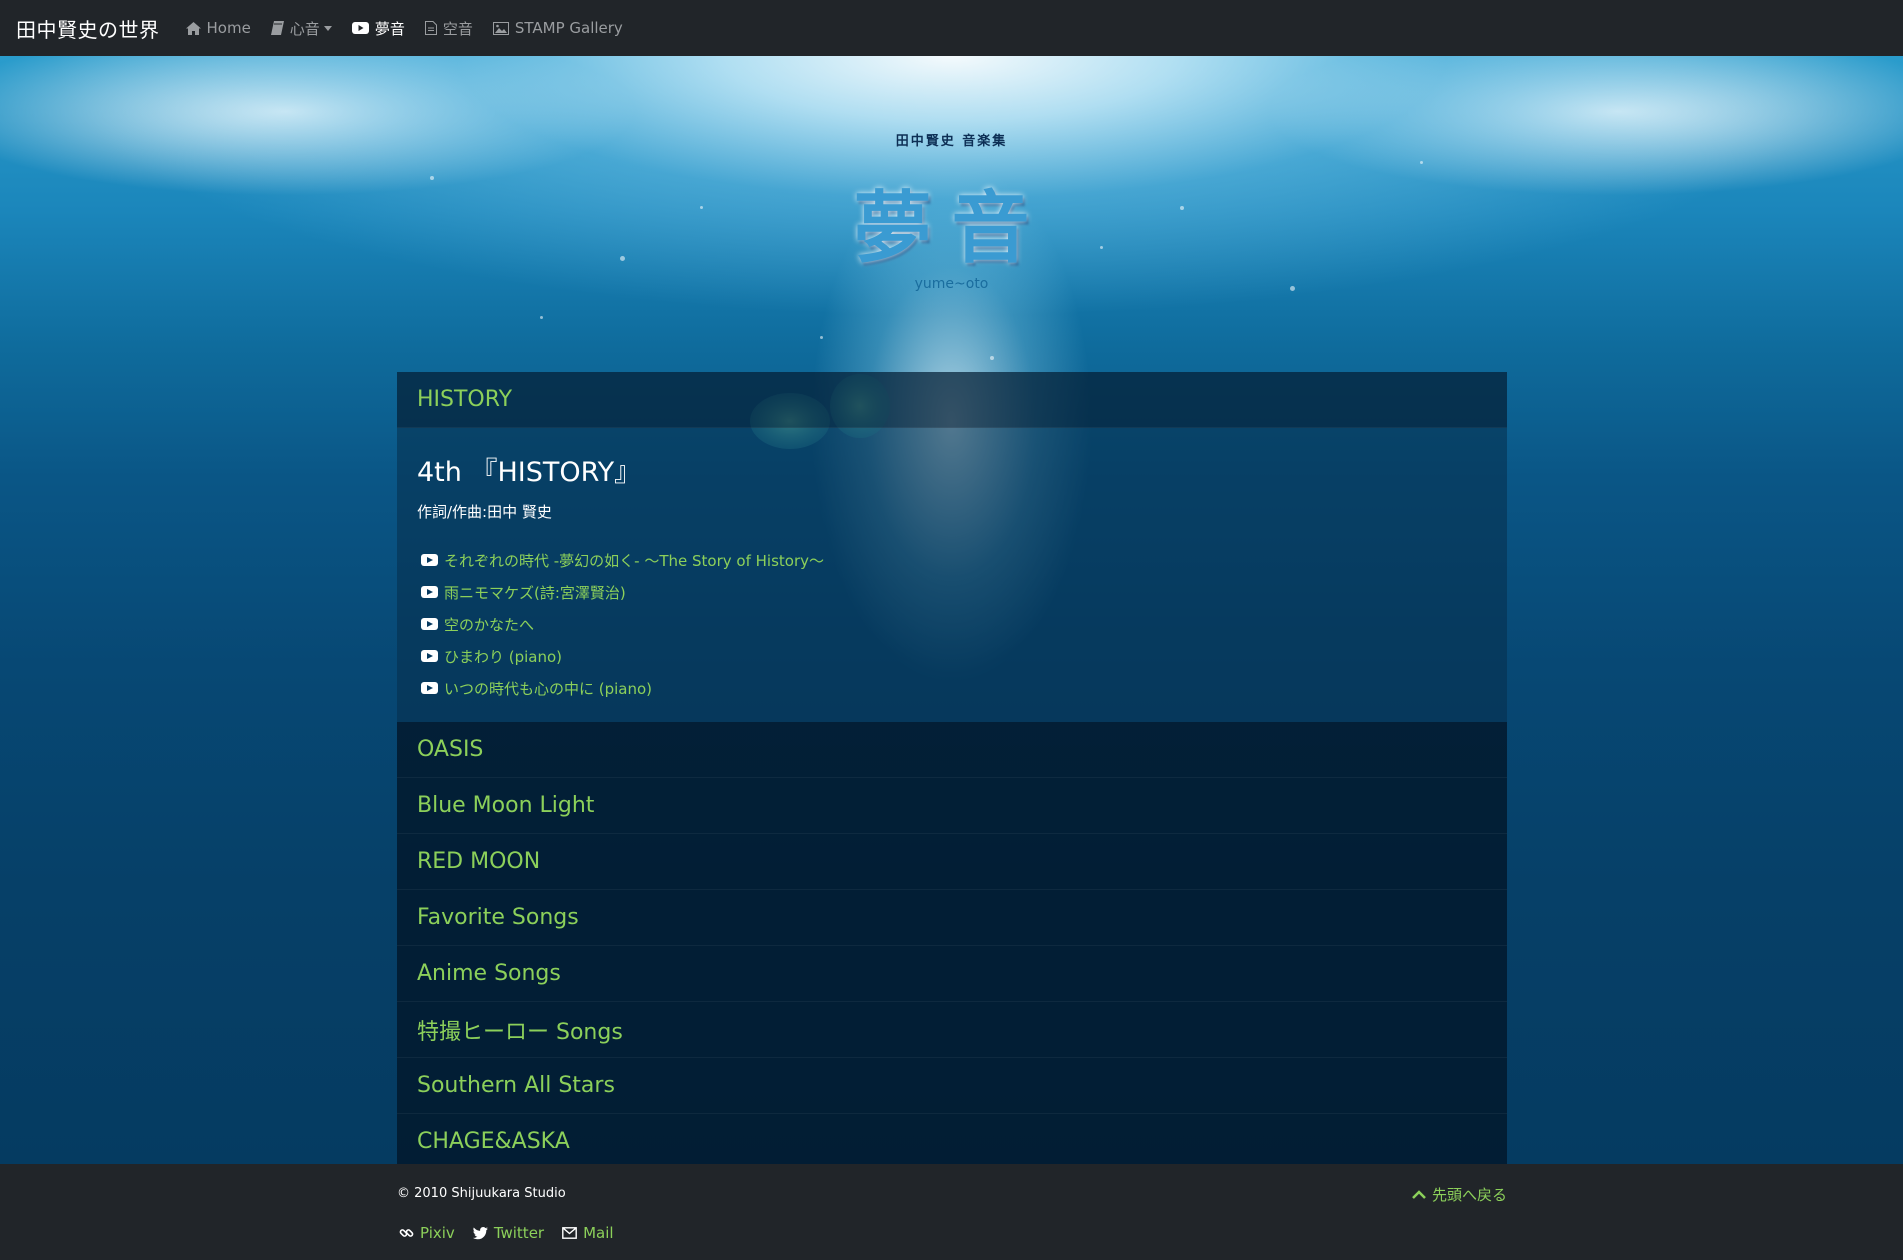 This screenshot has width=1903, height=1260. I want to click on image-icon, so click(500, 28).